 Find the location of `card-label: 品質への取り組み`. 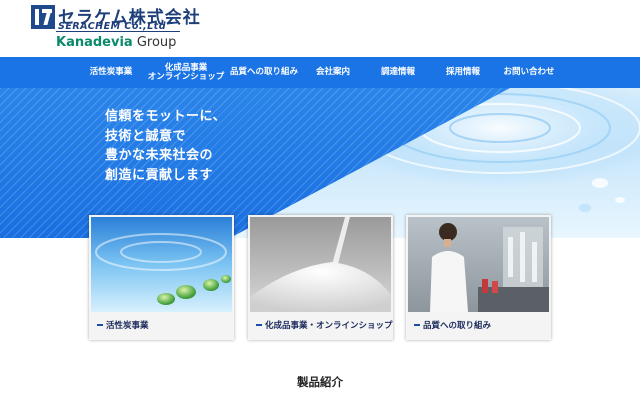

card-label: 品質への取り組み is located at coordinates (457, 326).